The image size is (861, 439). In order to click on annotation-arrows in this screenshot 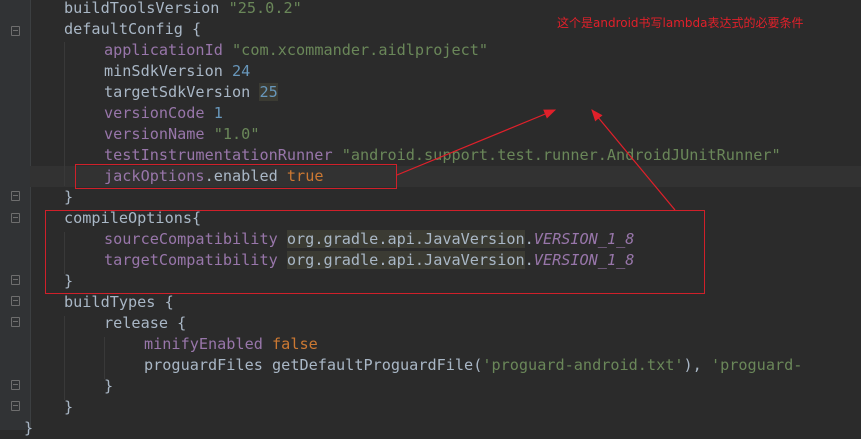, I will do `click(536, 160)`.